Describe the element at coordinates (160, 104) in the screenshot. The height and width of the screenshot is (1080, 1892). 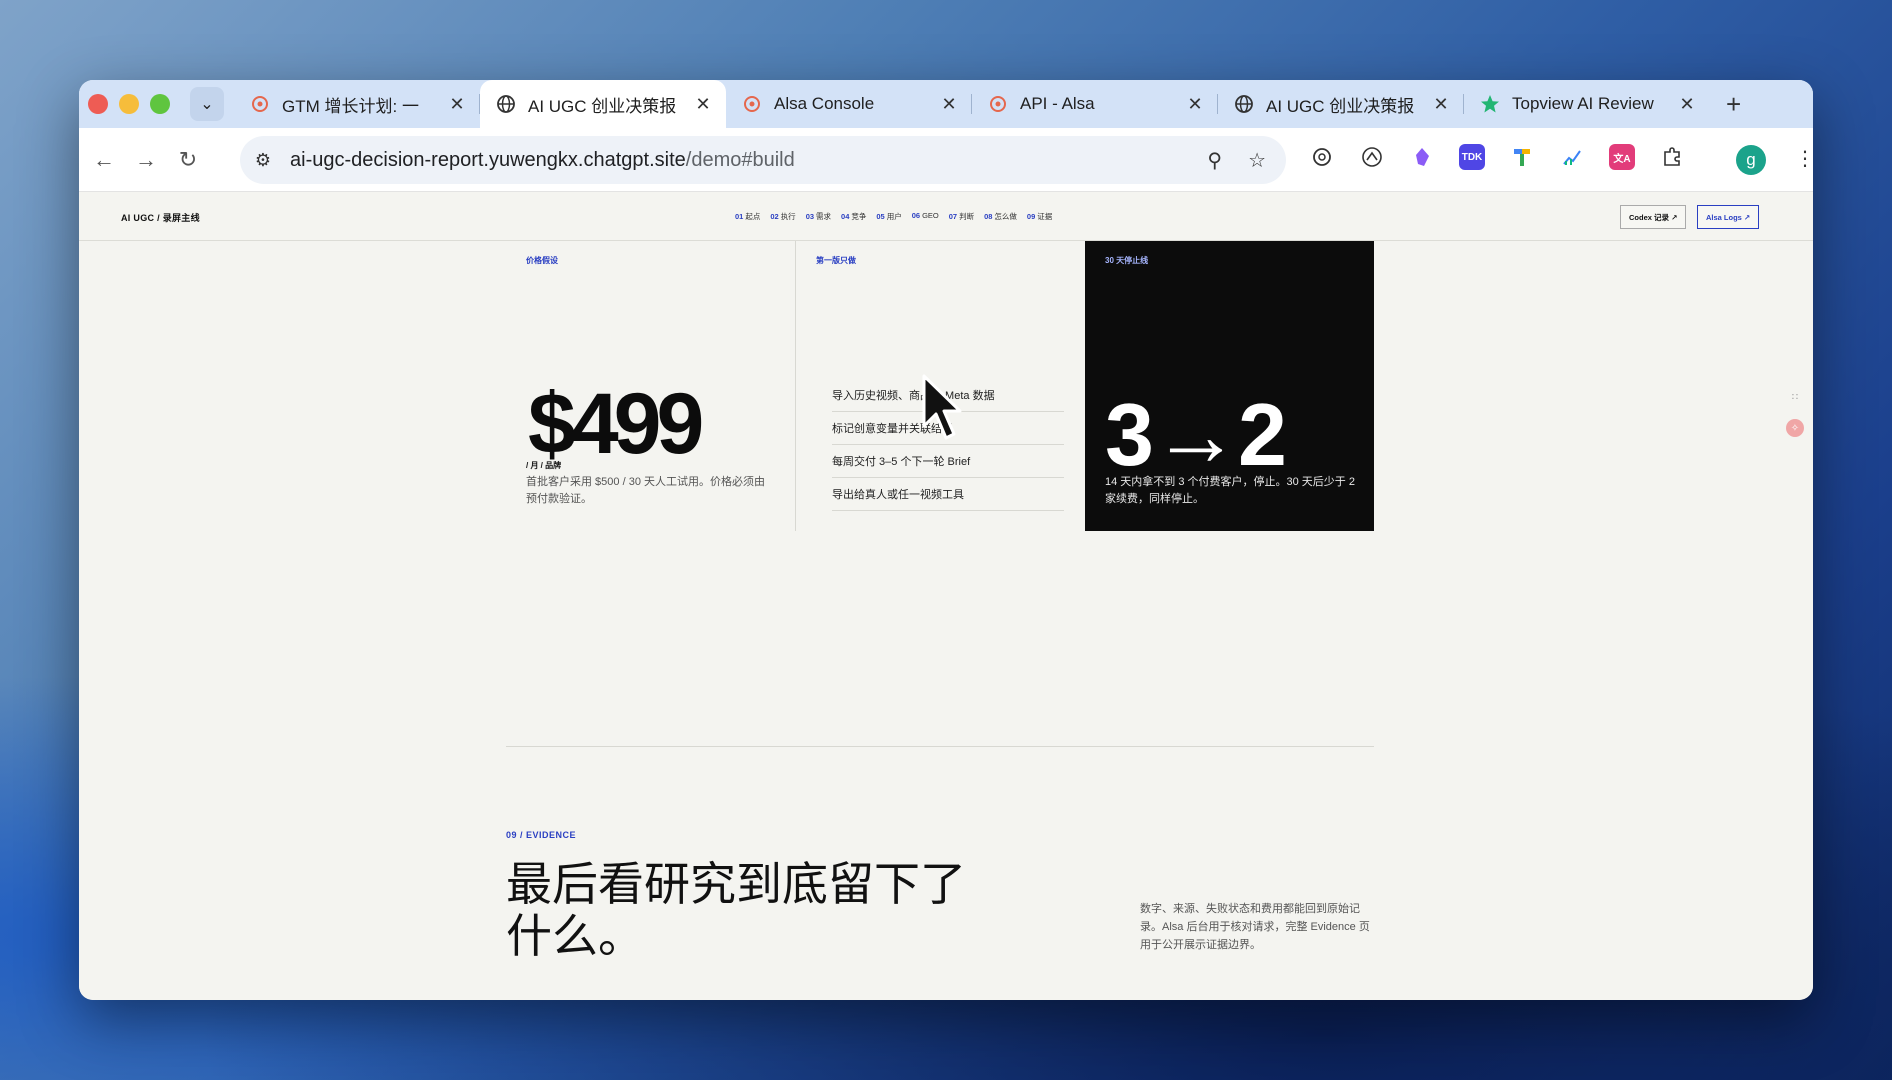
I see `maximize-window-button` at that location.